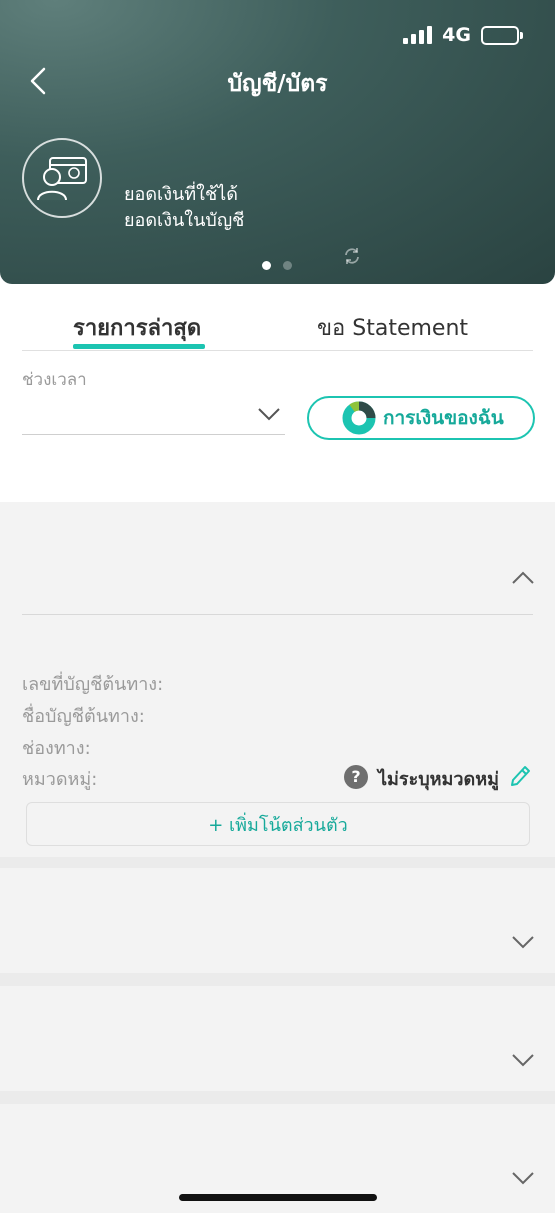  Describe the element at coordinates (56, 748) in the screenshot. I see `channel-label: ช่องทาง:` at that location.